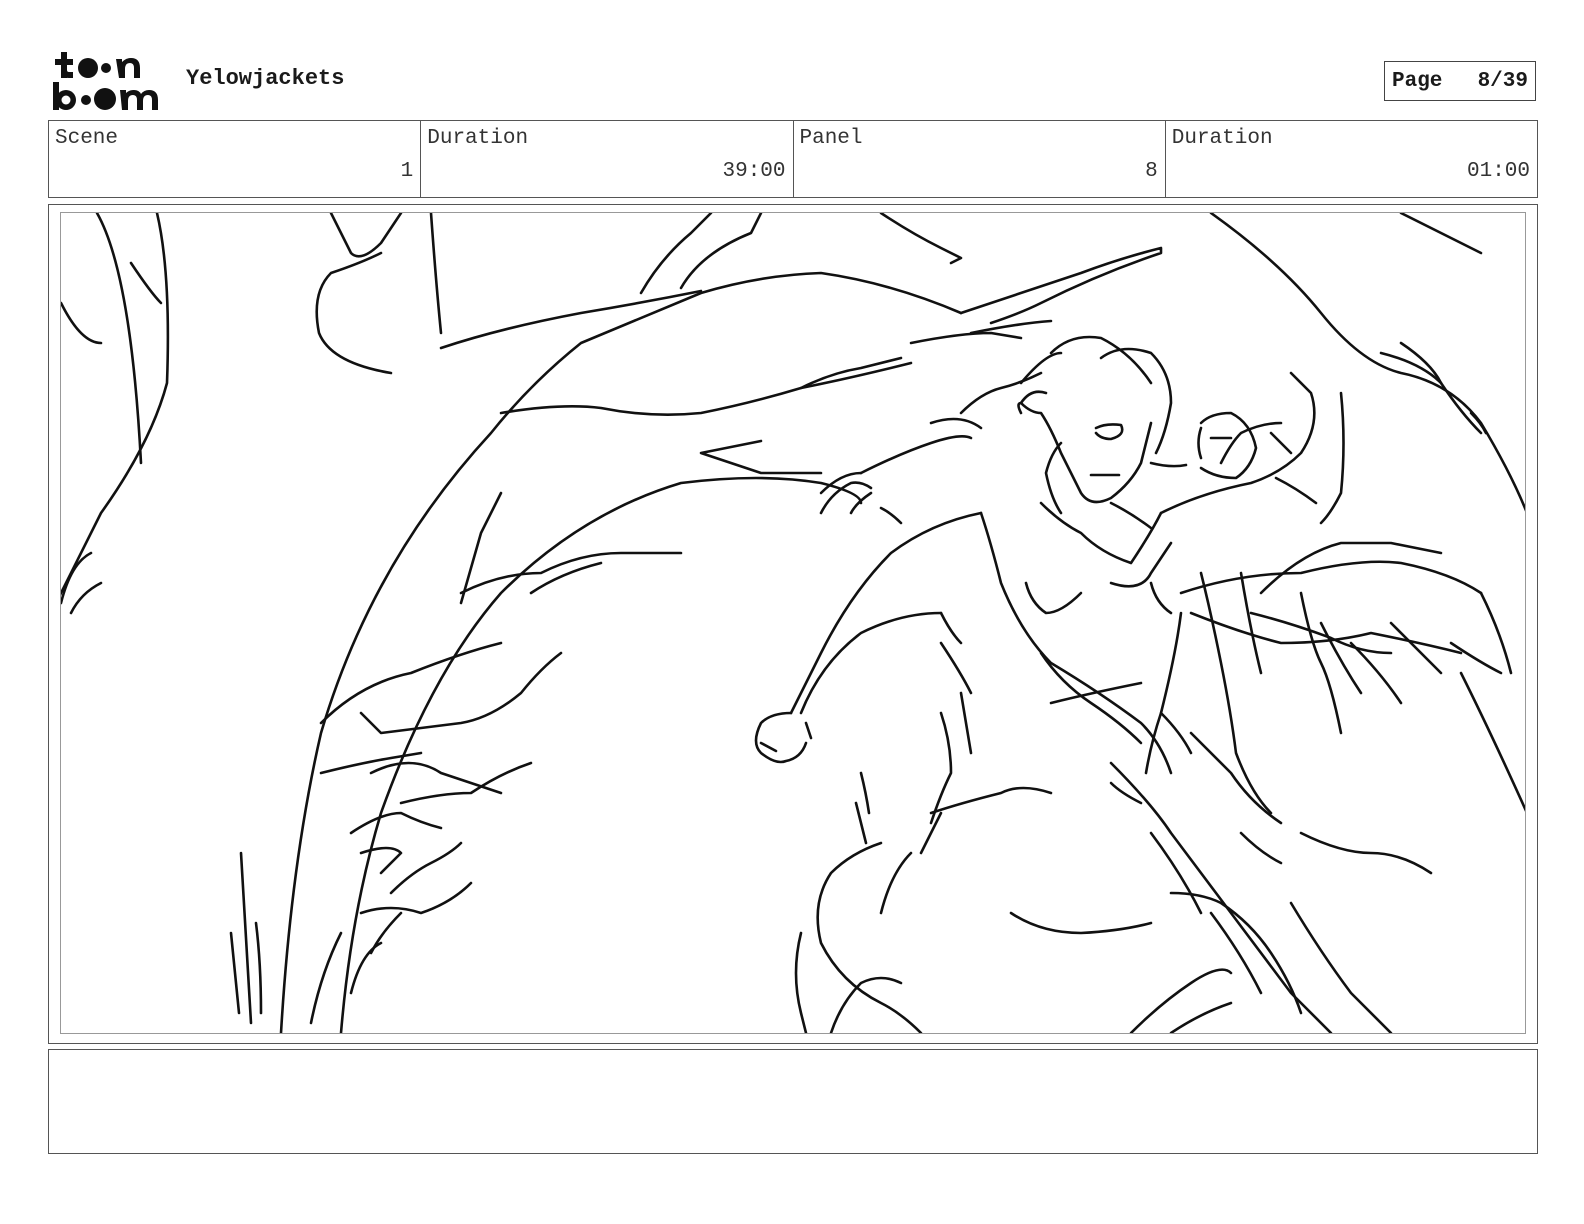 The image size is (1584, 1224). Describe the element at coordinates (831, 138) in the screenshot. I see `panel-label: Panel` at that location.